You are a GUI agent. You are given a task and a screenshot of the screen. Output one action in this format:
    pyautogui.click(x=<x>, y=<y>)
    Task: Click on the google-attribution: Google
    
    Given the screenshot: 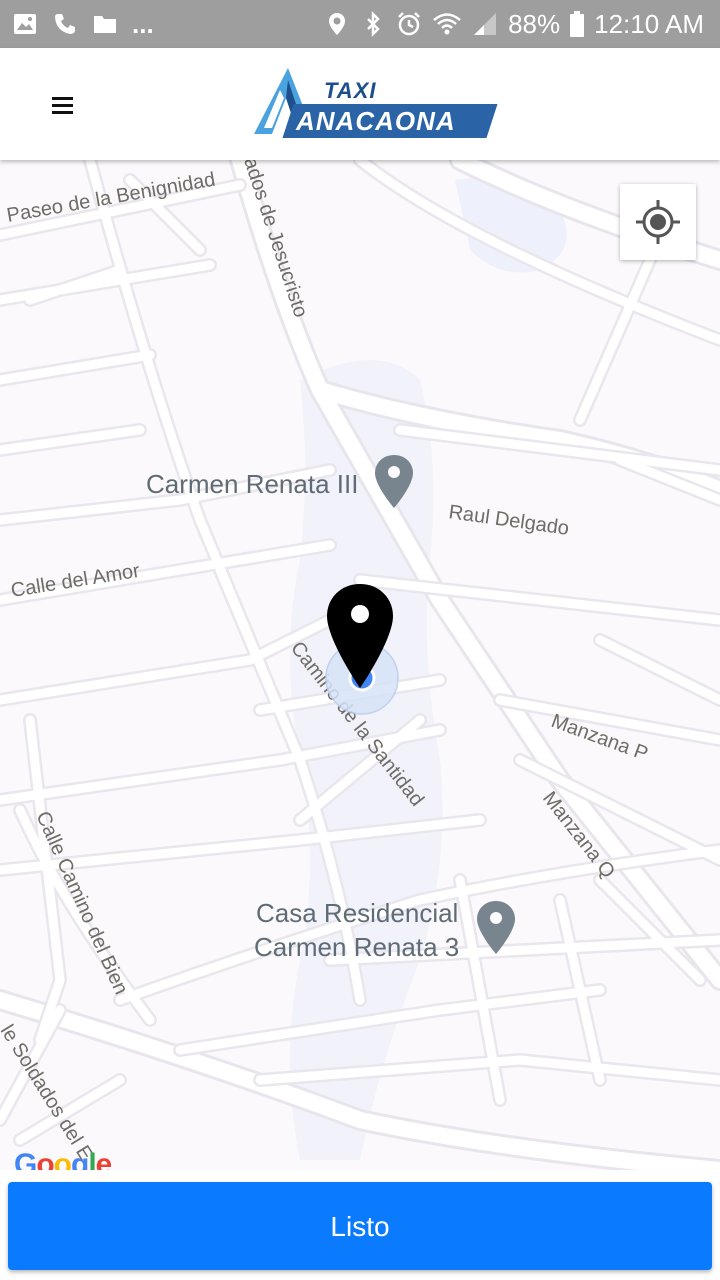 What is the action you would take?
    pyautogui.click(x=63, y=1159)
    